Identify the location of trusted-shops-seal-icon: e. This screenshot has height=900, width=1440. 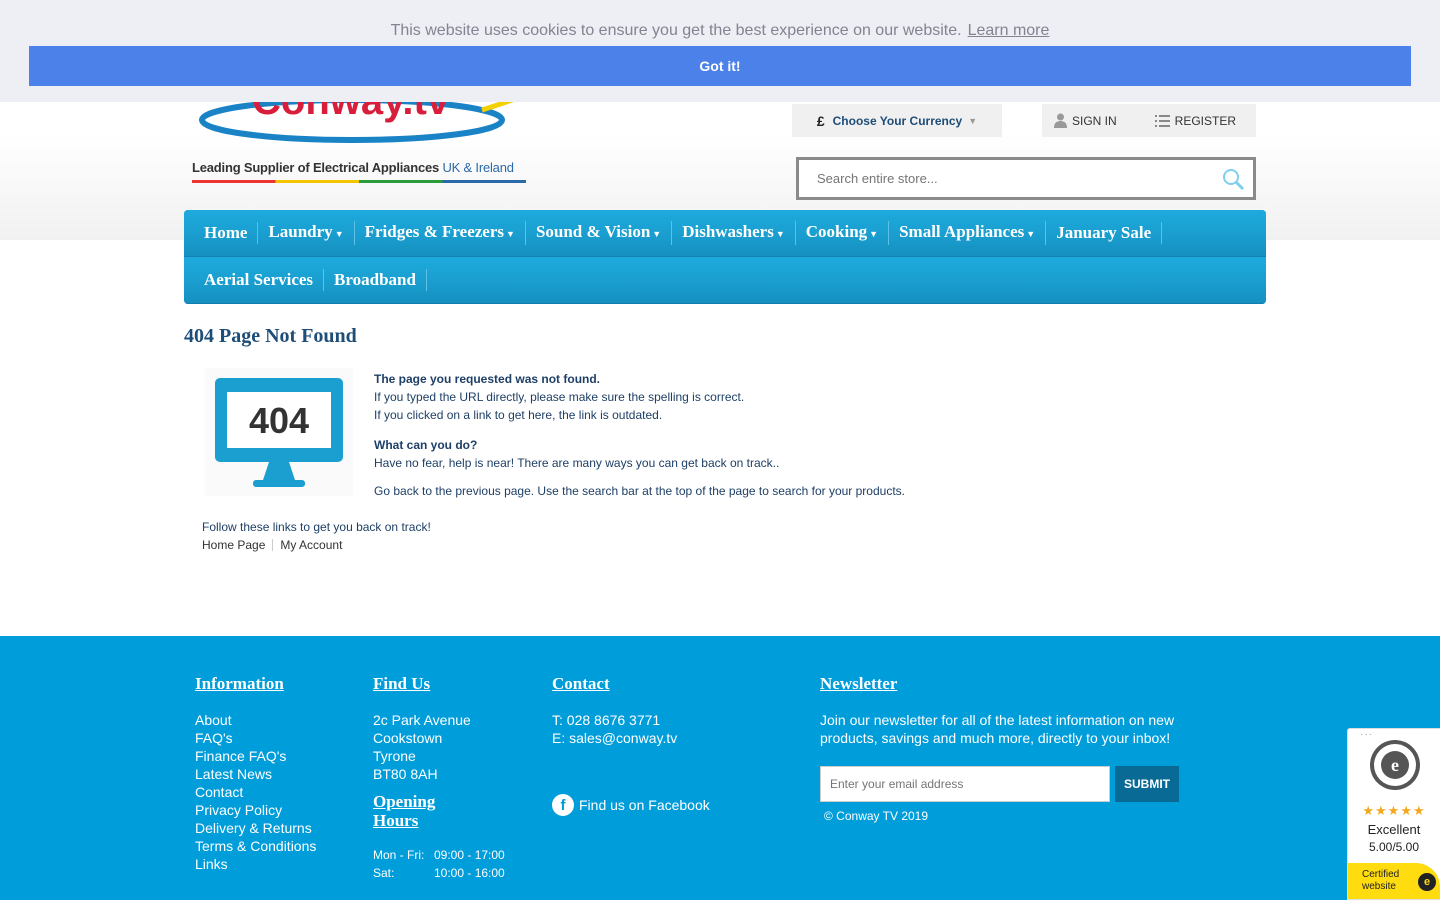
(1395, 765).